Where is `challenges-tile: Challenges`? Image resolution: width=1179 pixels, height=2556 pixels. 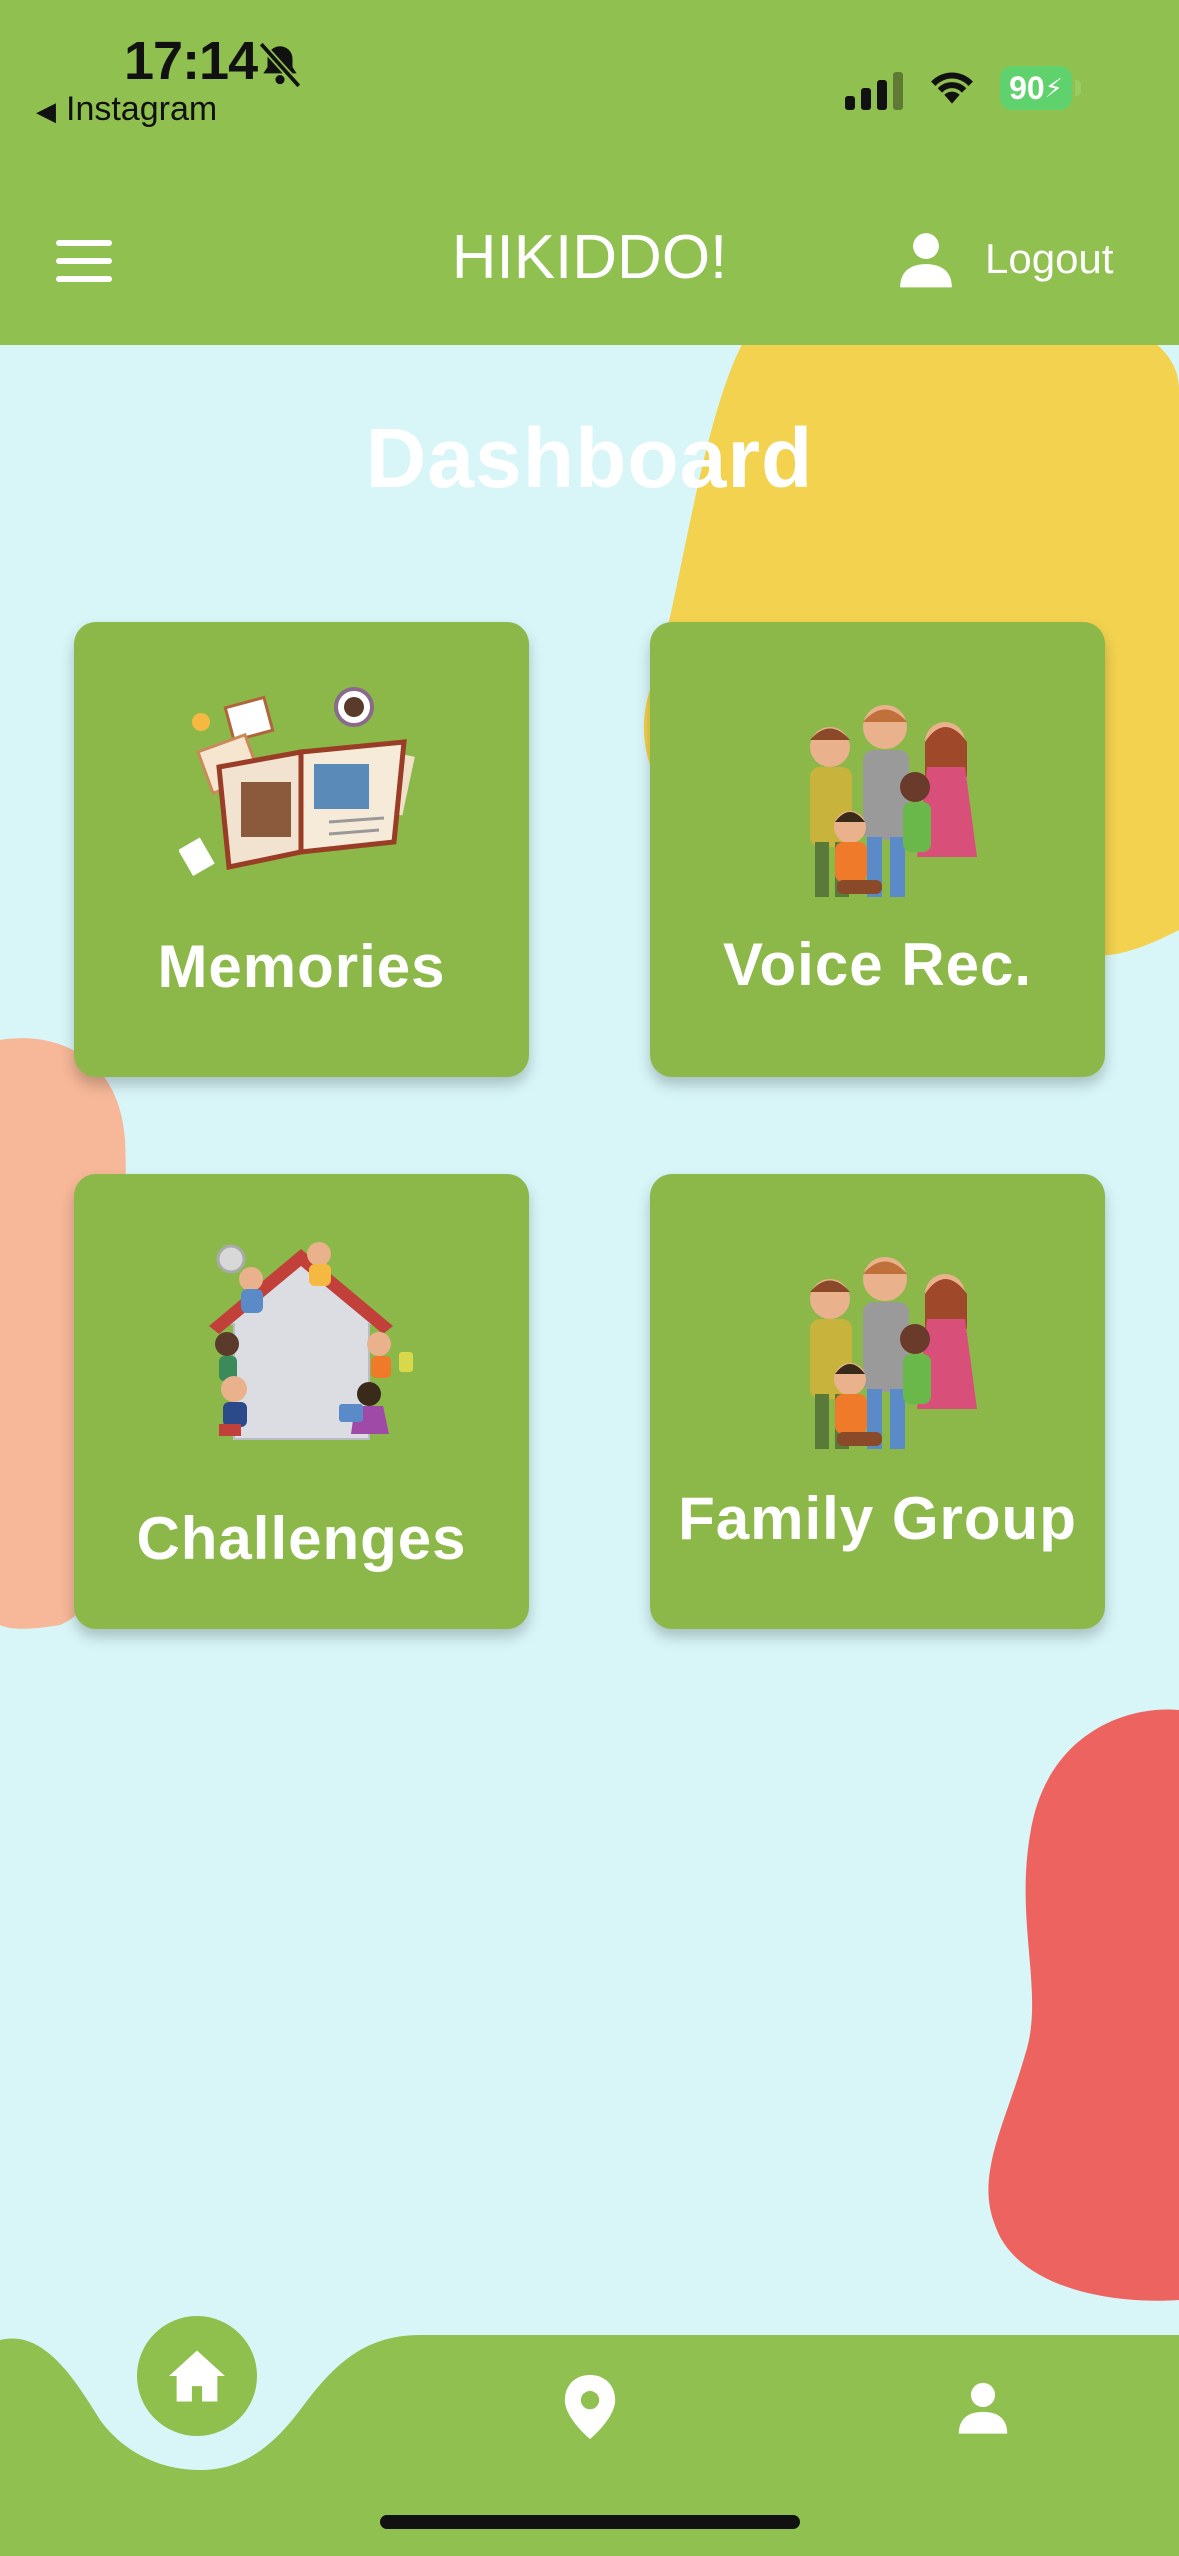 challenges-tile: Challenges is located at coordinates (301, 1401).